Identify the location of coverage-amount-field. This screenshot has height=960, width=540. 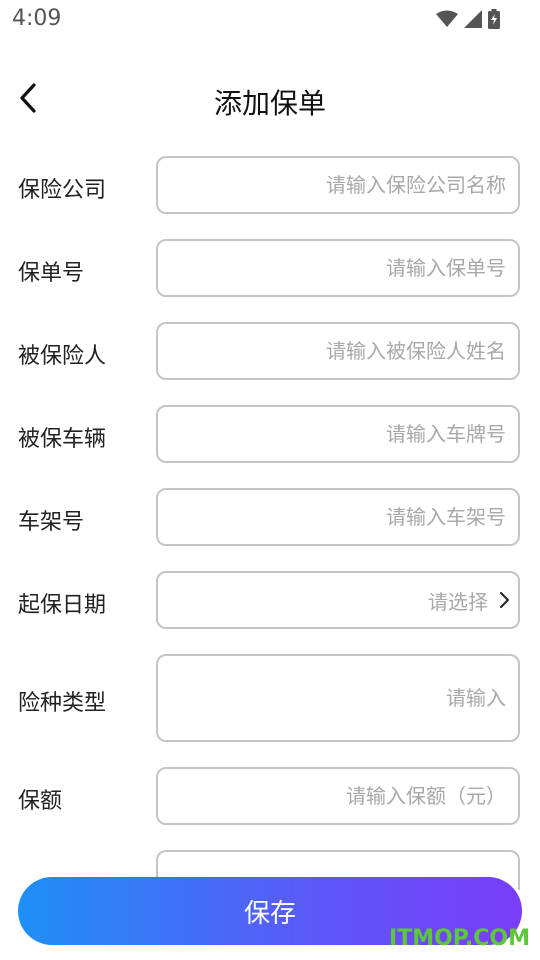
(338, 796).